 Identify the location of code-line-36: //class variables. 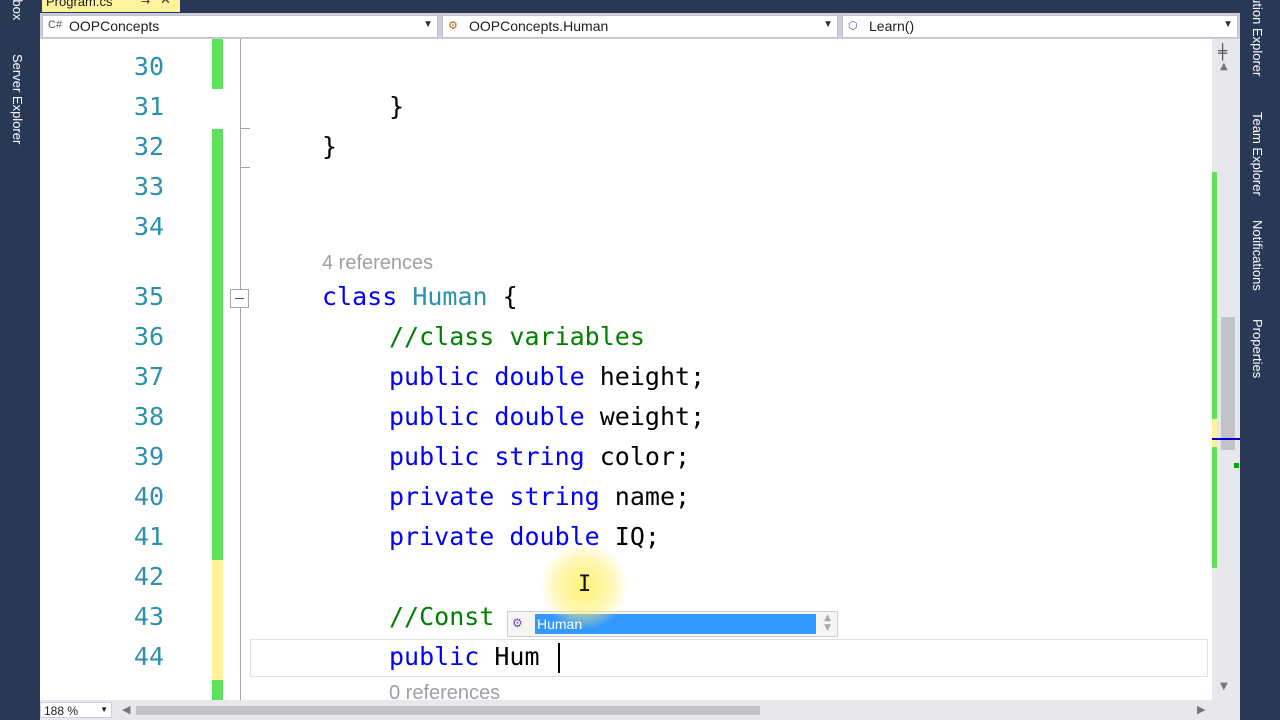
(517, 336).